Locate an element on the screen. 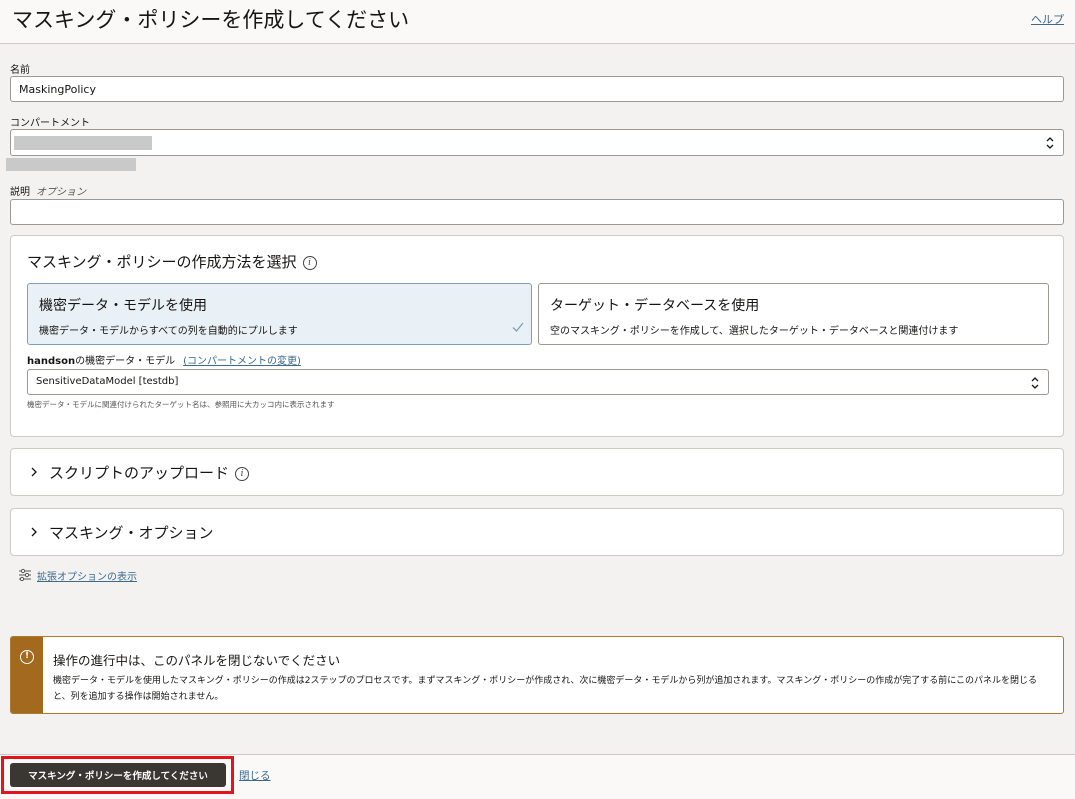 This screenshot has height=799, width=1075. upload-script-section: スクリプトのアップロード i is located at coordinates (537, 472).